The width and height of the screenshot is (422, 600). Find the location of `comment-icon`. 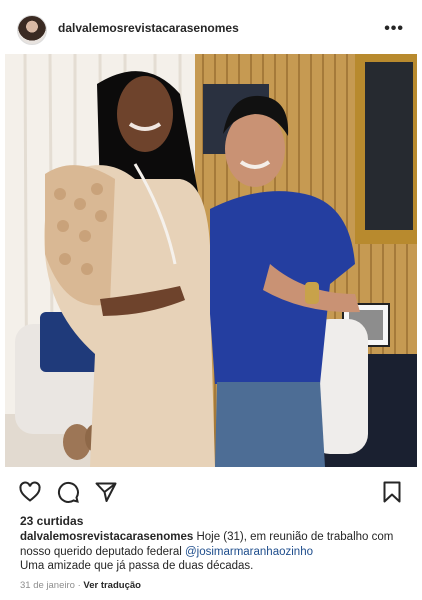

comment-icon is located at coordinates (68, 492).